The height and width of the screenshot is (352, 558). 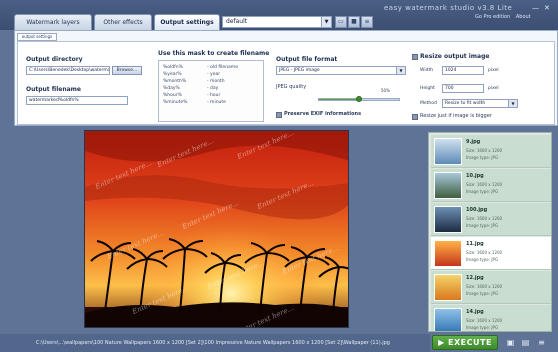 I want to click on thumbnail-item: 10.jpg Size: 1600 x 1200 Image type: JPG, so click(x=491, y=185).